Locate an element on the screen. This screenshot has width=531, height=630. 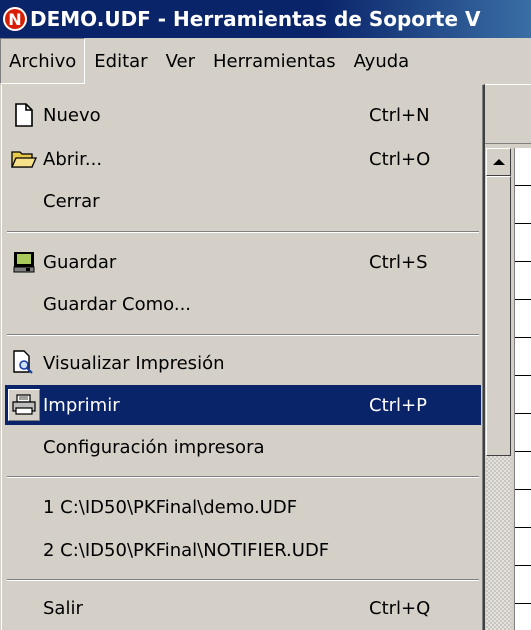
print-preview-icon is located at coordinates (24, 363).